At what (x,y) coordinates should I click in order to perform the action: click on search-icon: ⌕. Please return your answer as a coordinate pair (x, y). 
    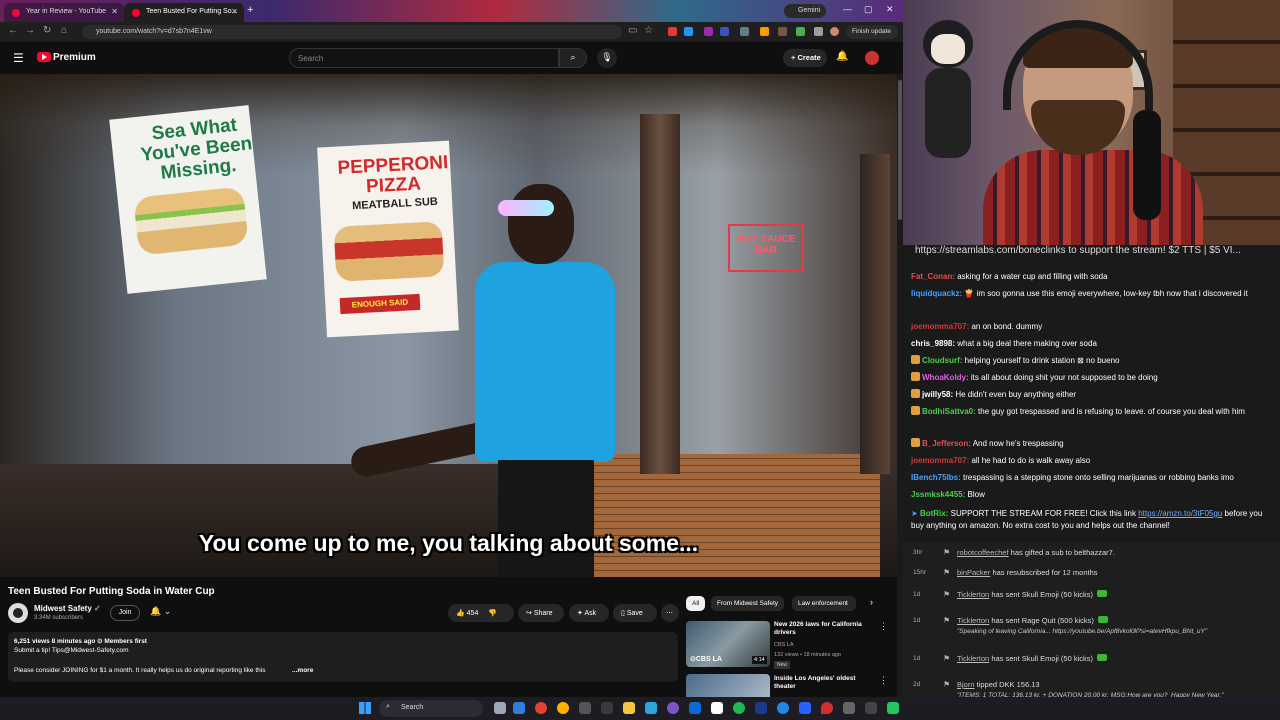
    Looking at the image, I should click on (573, 58).